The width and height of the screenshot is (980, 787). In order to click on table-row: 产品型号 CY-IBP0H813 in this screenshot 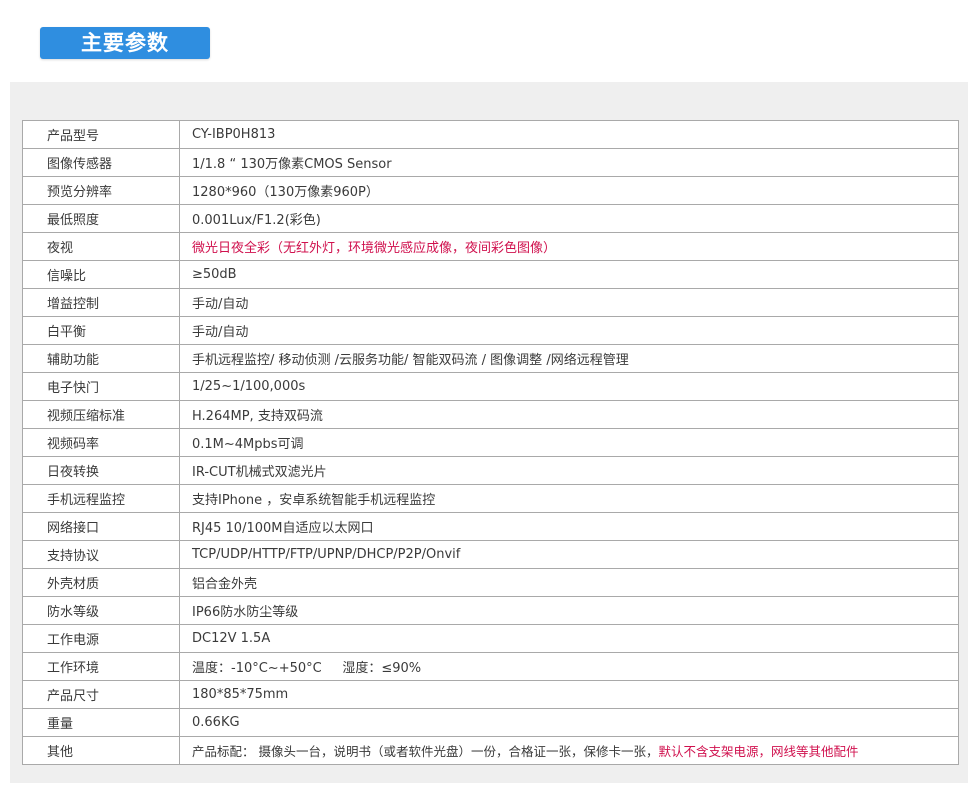, I will do `click(490, 134)`.